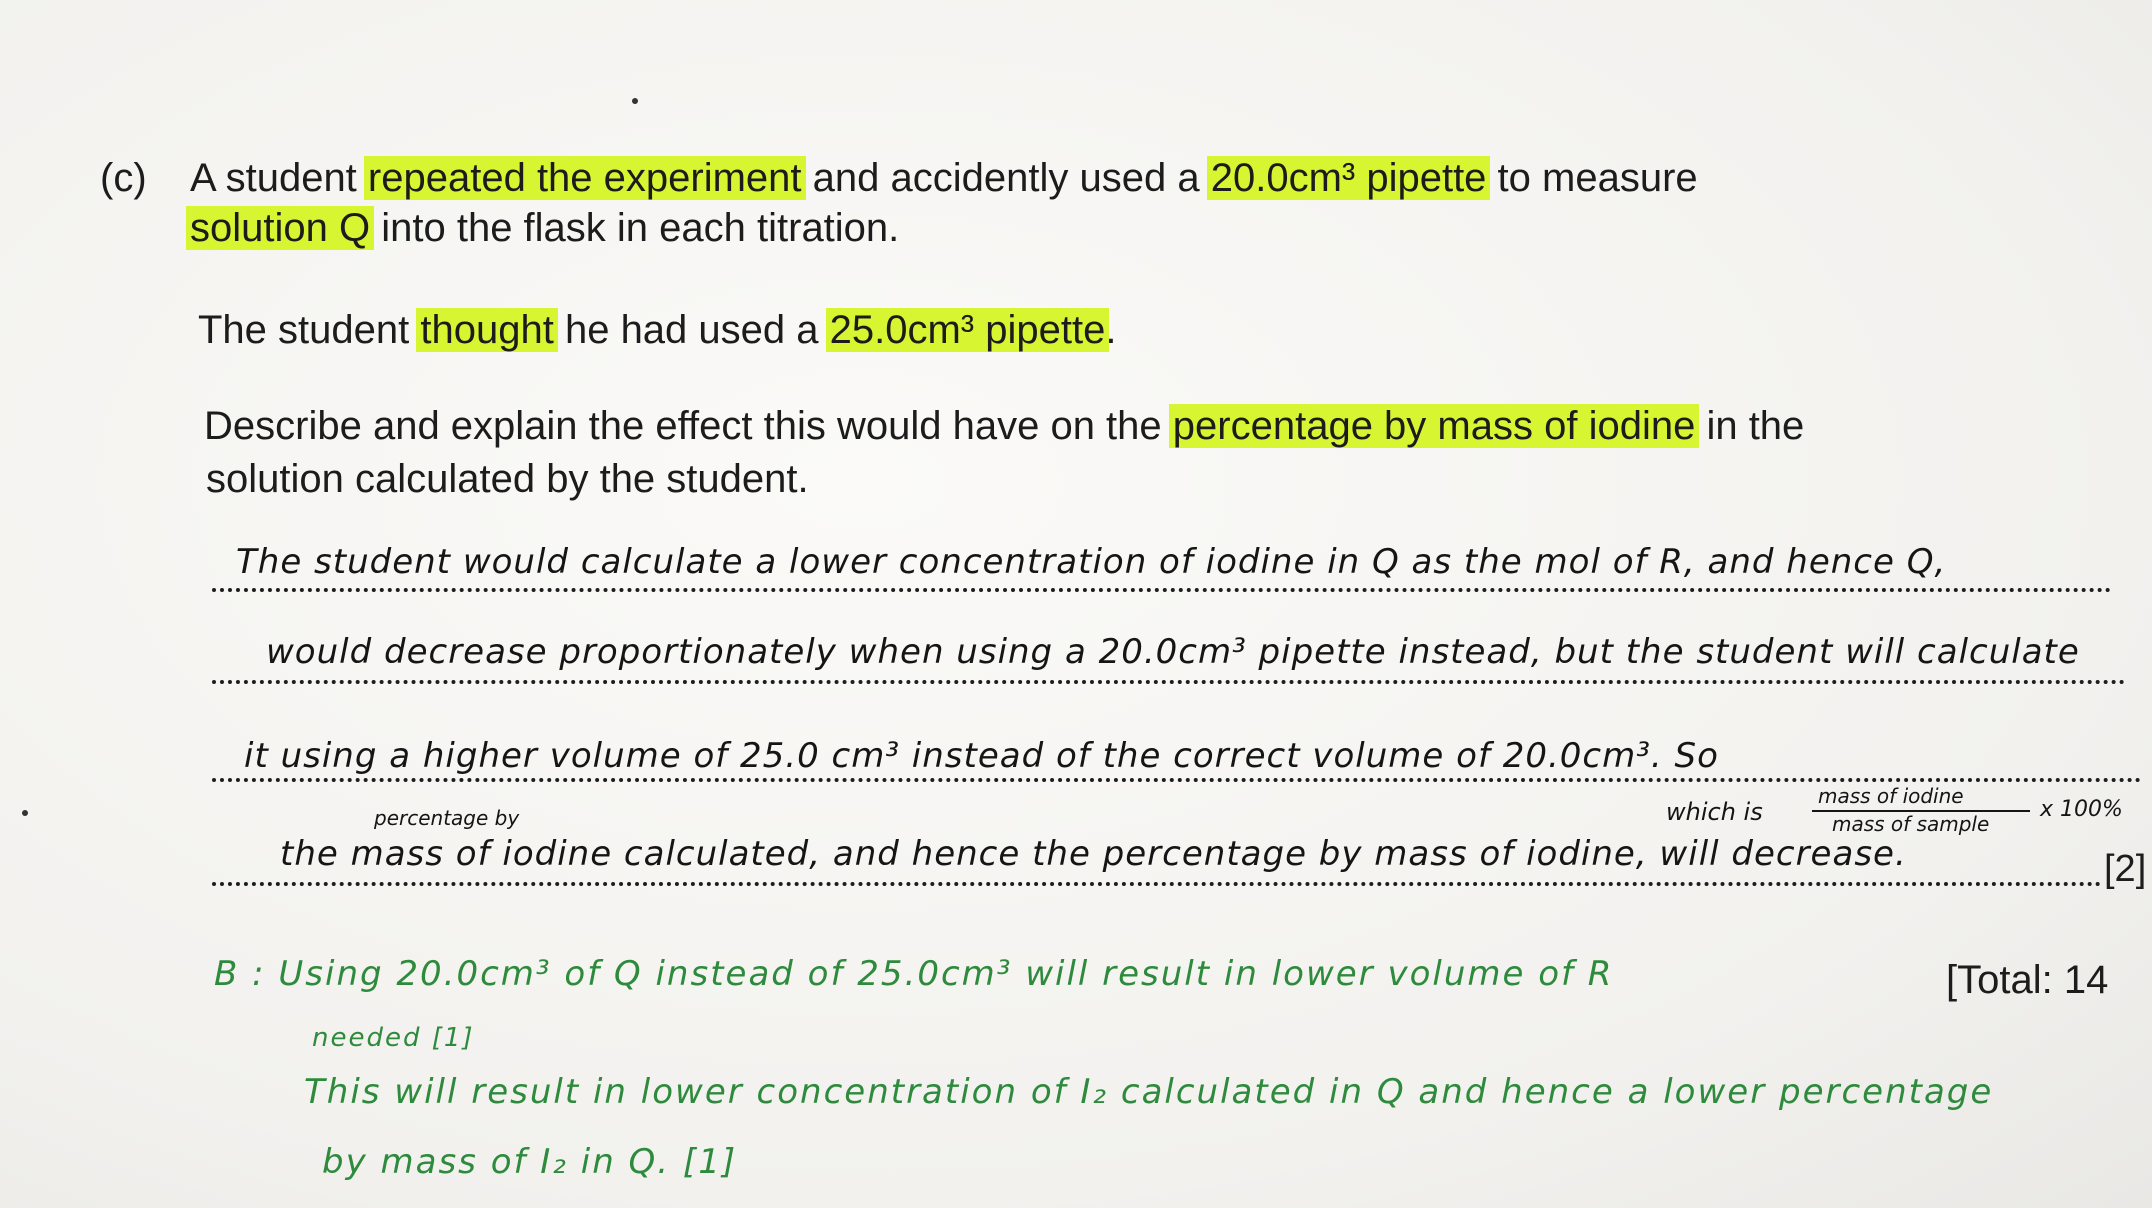  Describe the element at coordinates (25, 813) in the screenshot. I see `margin-dot` at that location.